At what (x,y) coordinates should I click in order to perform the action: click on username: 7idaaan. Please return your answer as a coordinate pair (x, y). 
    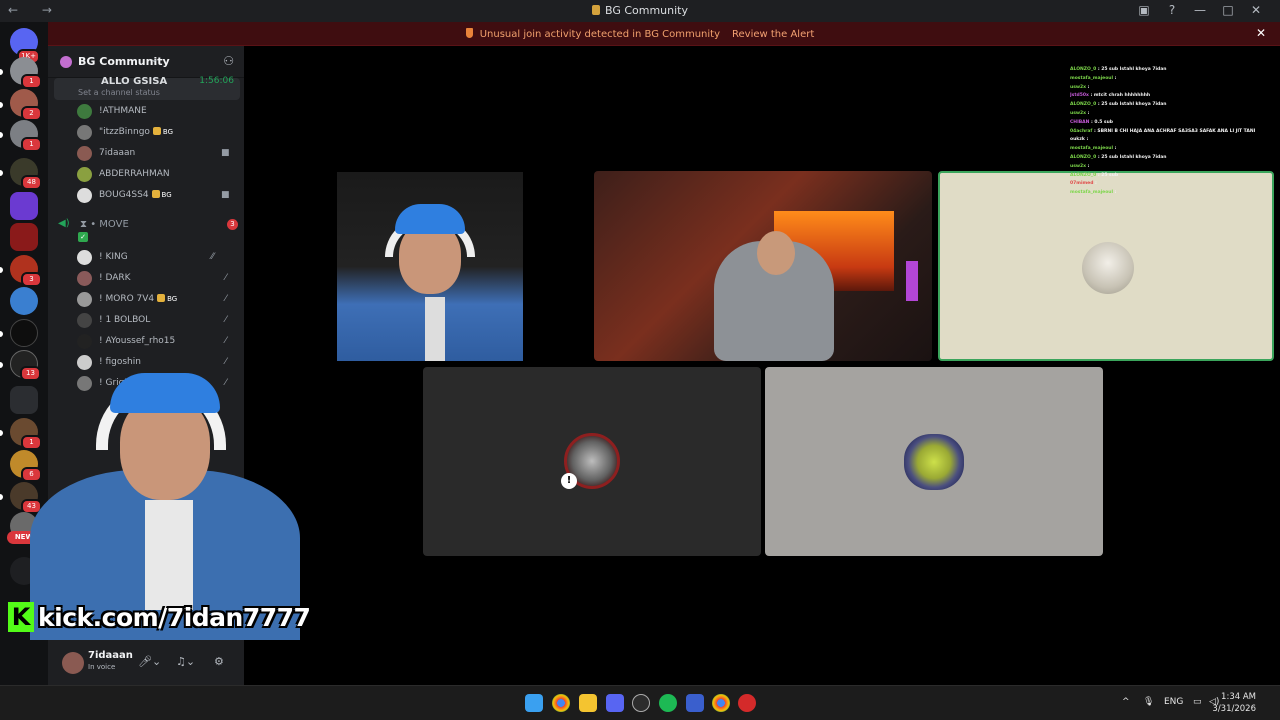
    Looking at the image, I should click on (110, 655).